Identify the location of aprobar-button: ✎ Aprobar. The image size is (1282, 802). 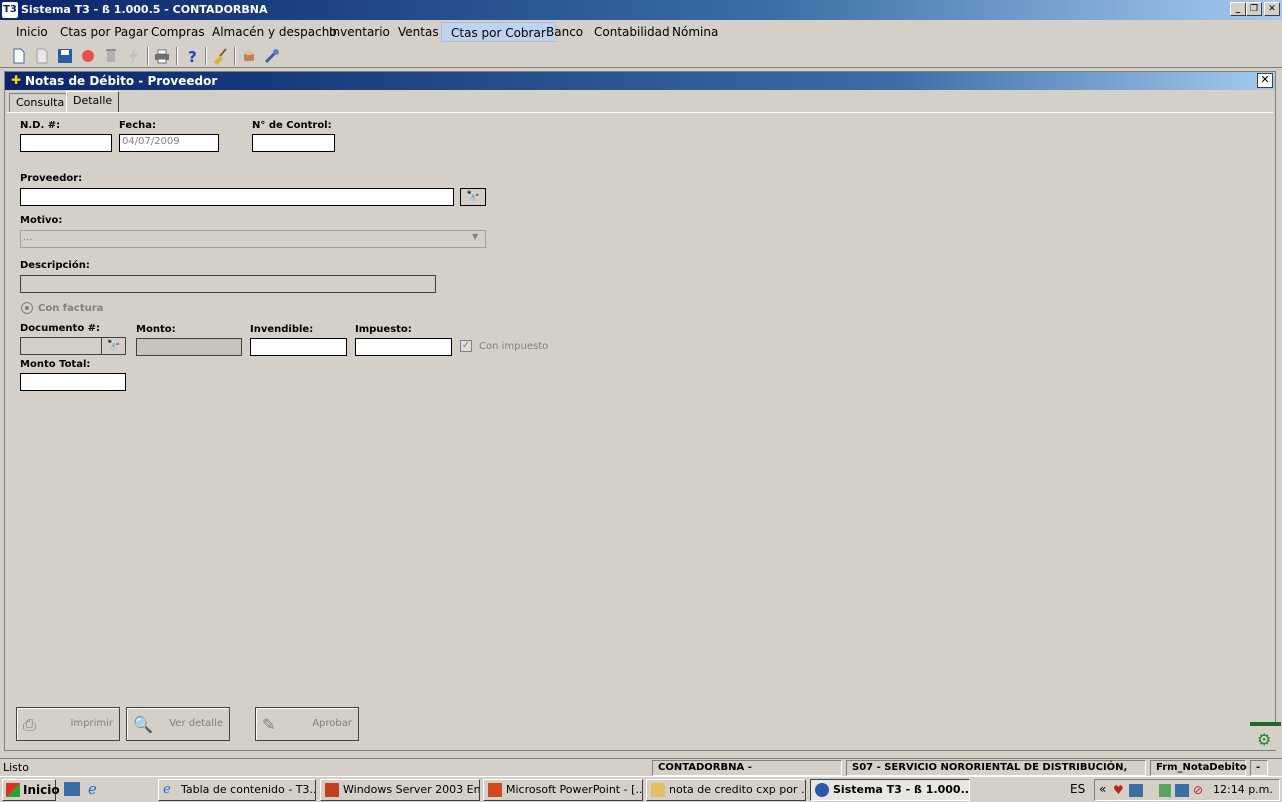
(307, 724).